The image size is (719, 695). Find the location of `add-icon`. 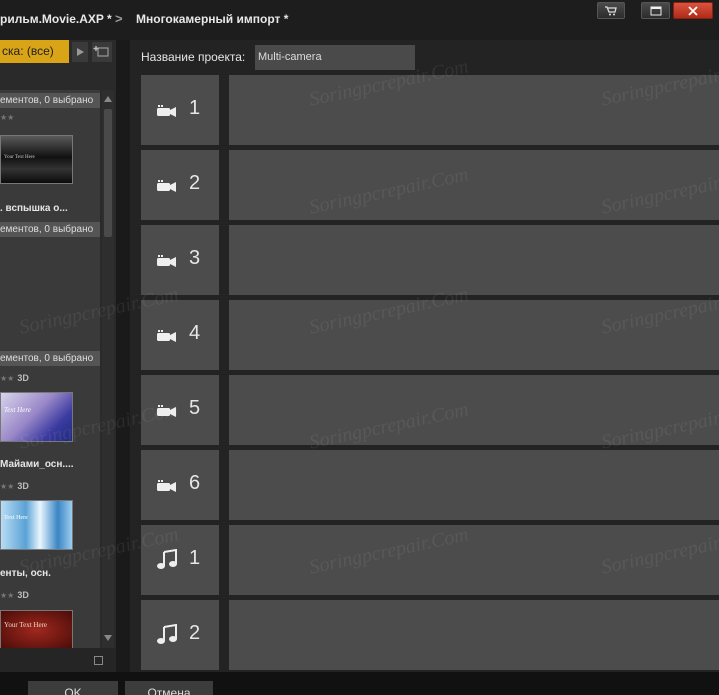

add-icon is located at coordinates (101, 51).